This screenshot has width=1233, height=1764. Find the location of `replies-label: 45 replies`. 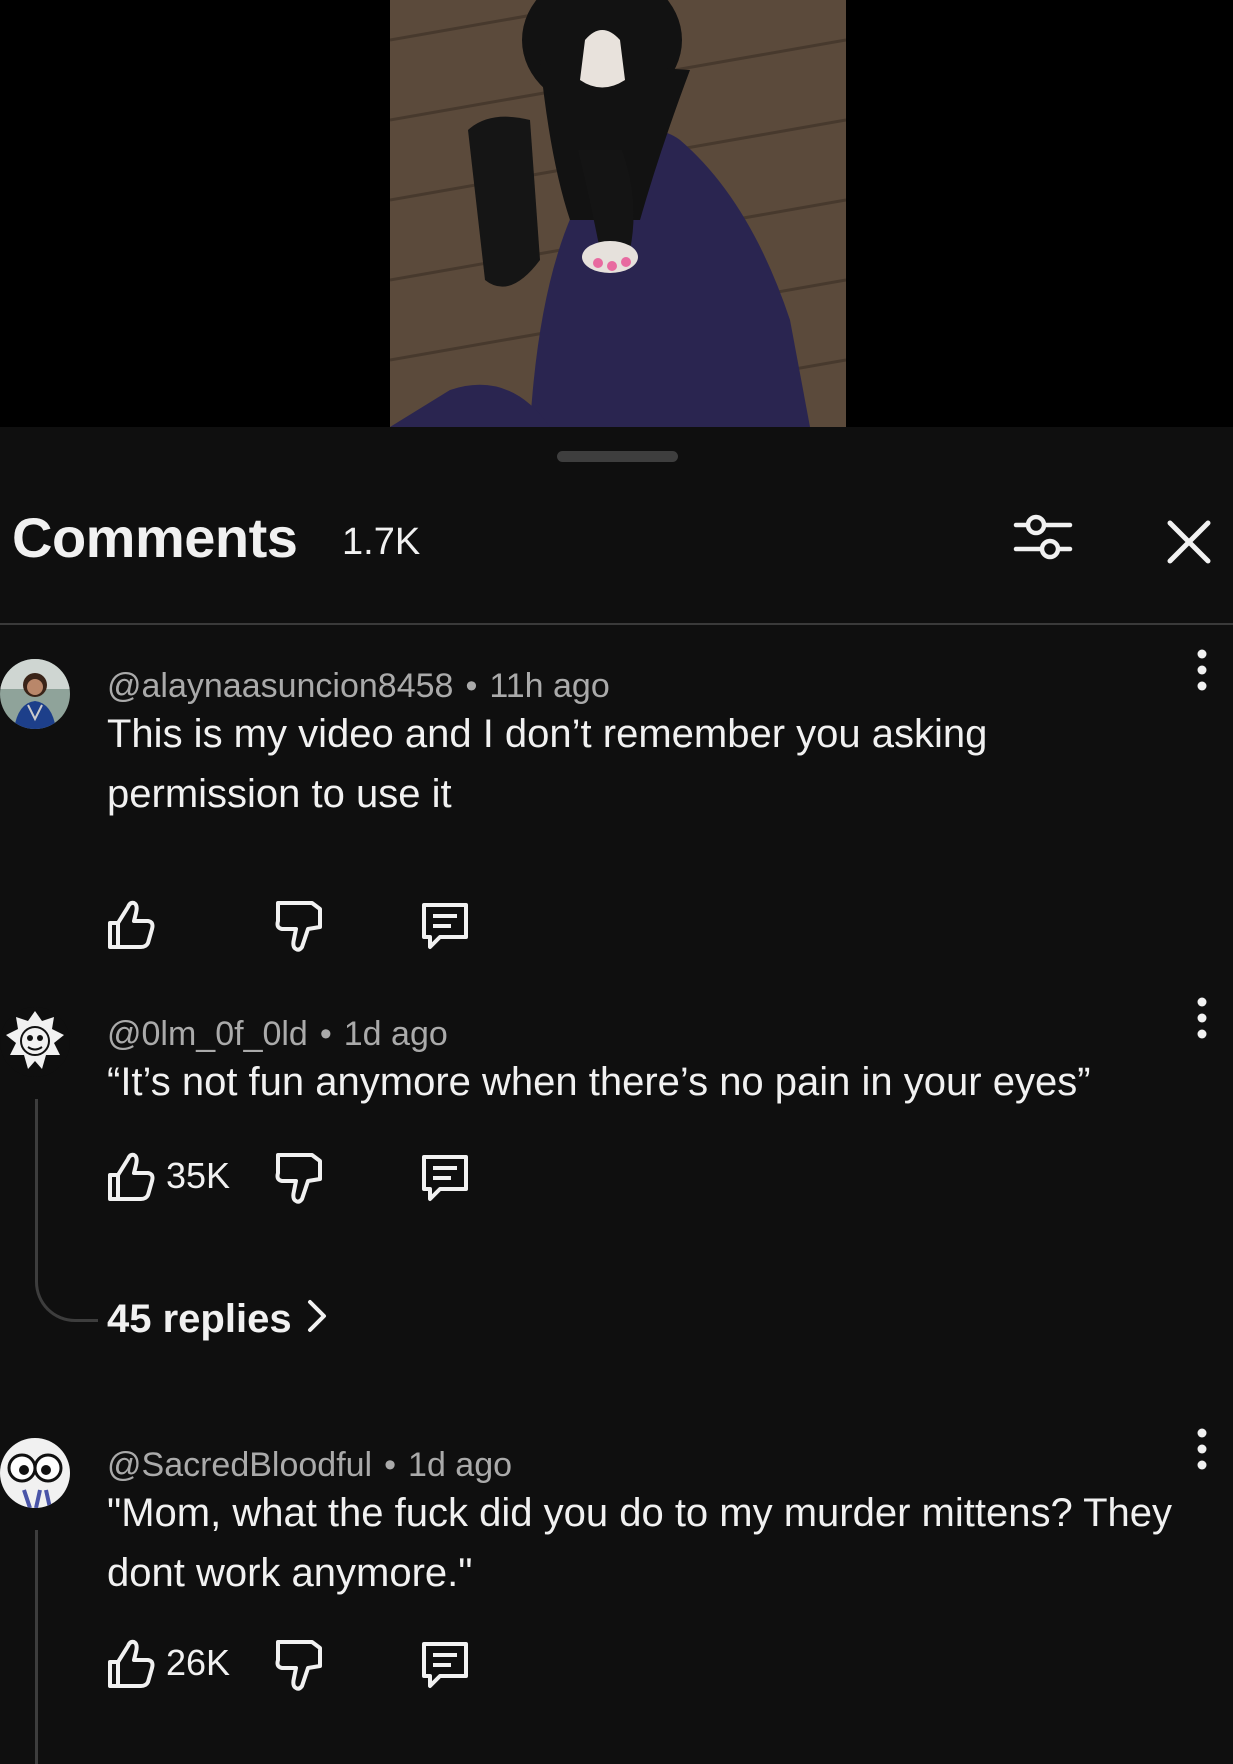

replies-label: 45 replies is located at coordinates (199, 1319).